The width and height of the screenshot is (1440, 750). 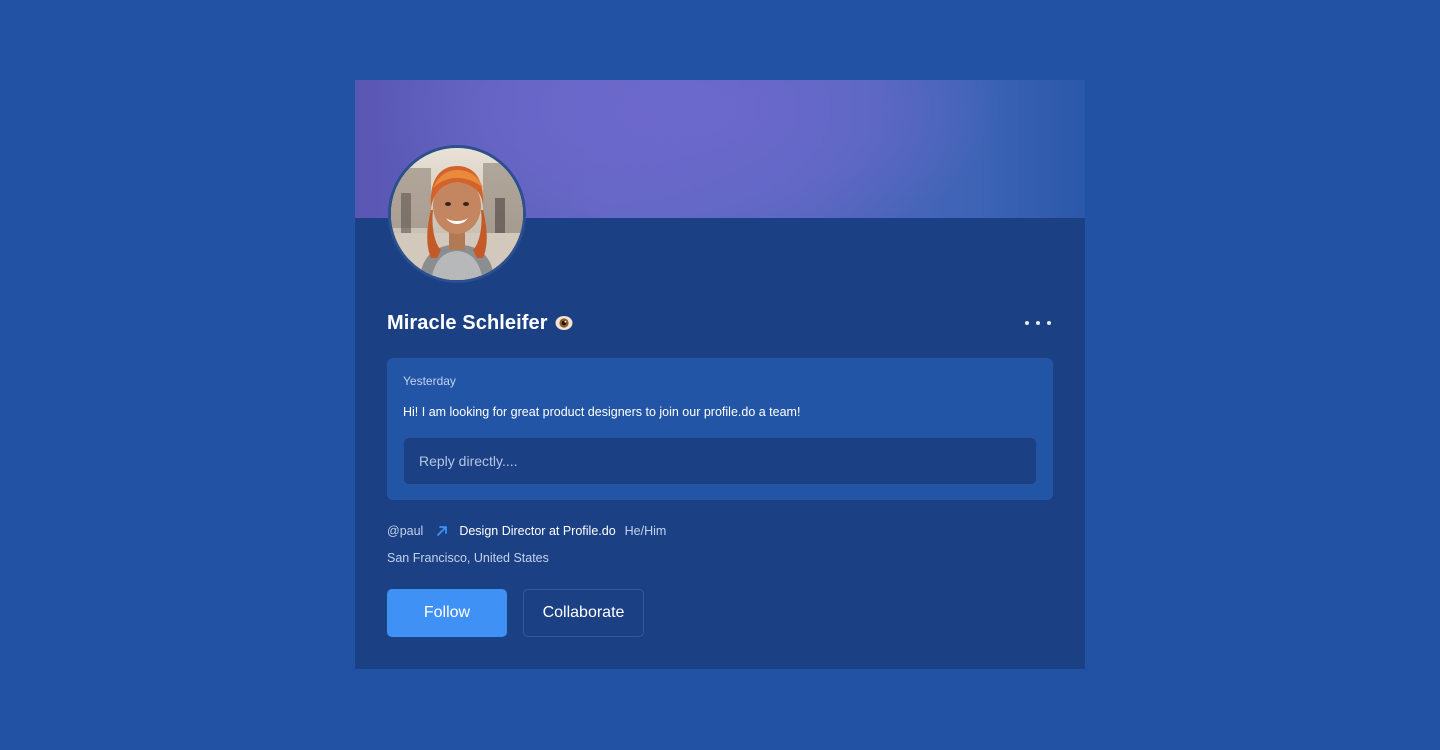 I want to click on arrow-up-right-icon, so click(x=442, y=531).